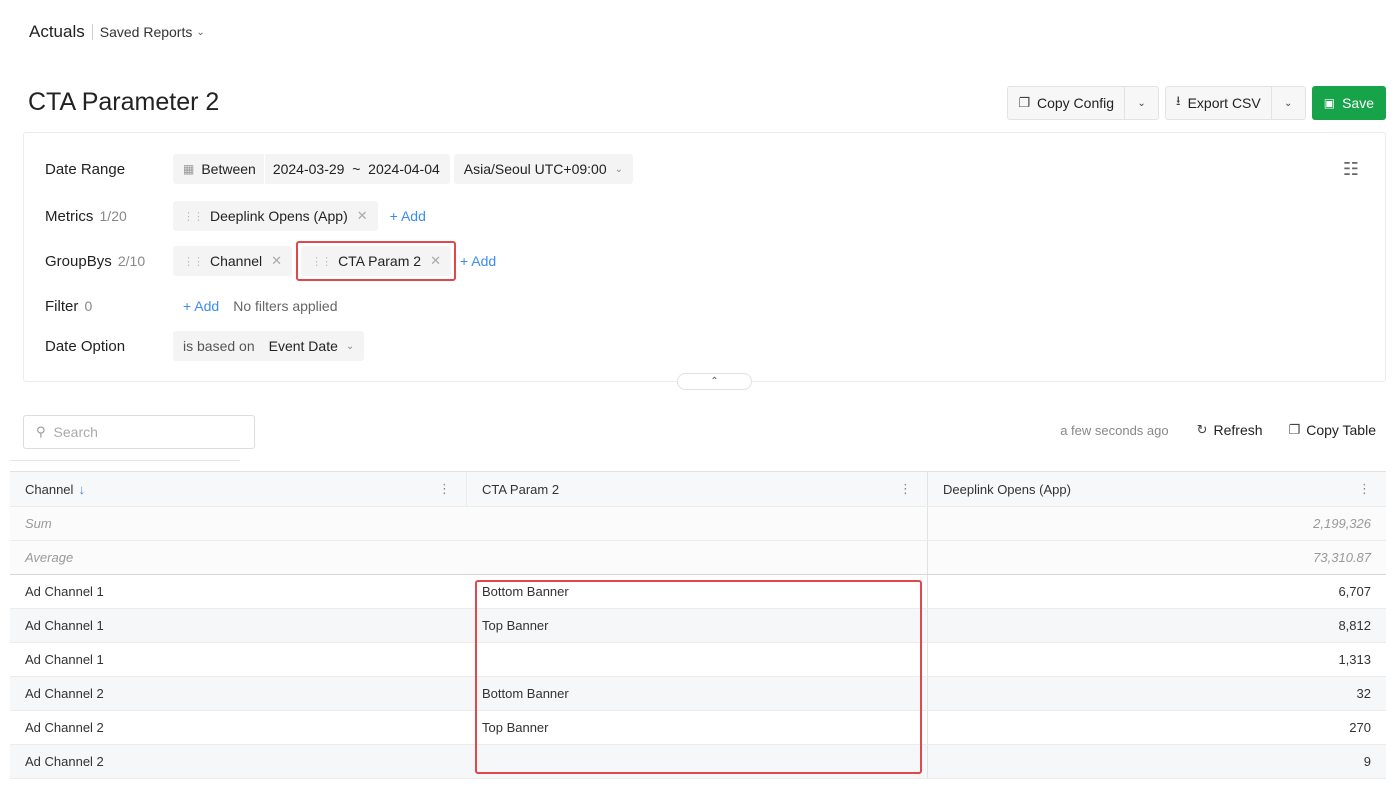  Describe the element at coordinates (201, 306) in the screenshot. I see `add-filter-button: + Add` at that location.